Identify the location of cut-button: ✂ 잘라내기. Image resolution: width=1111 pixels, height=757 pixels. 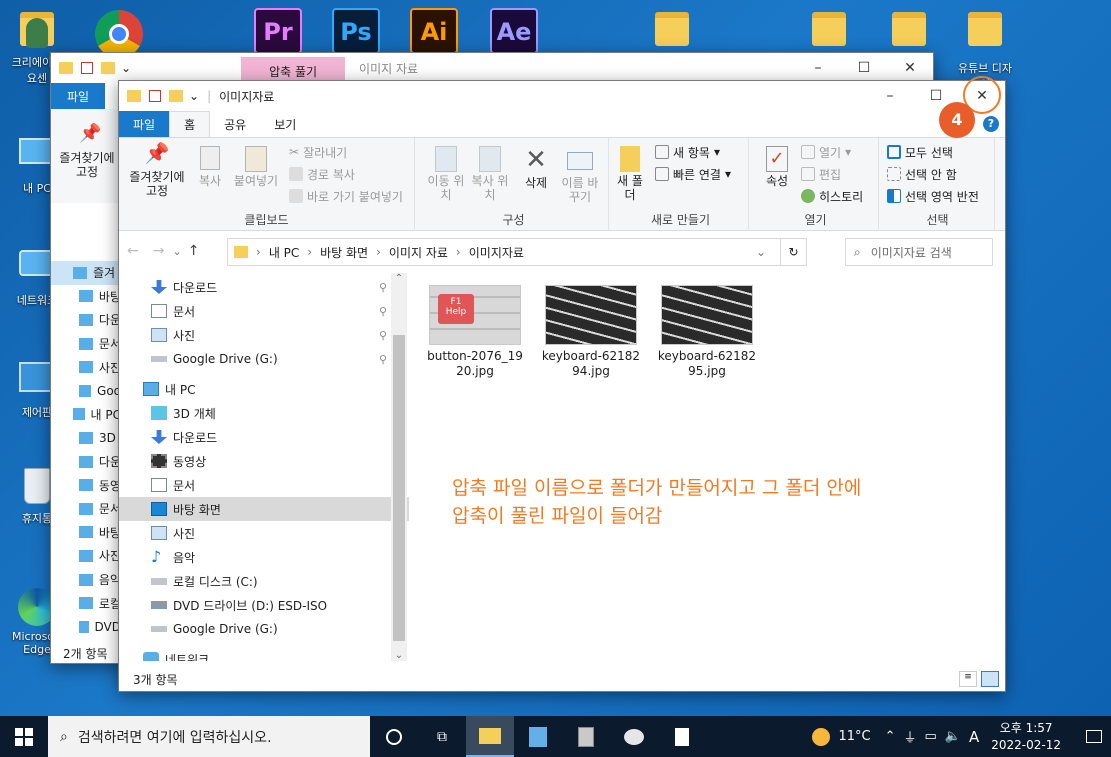
(318, 152).